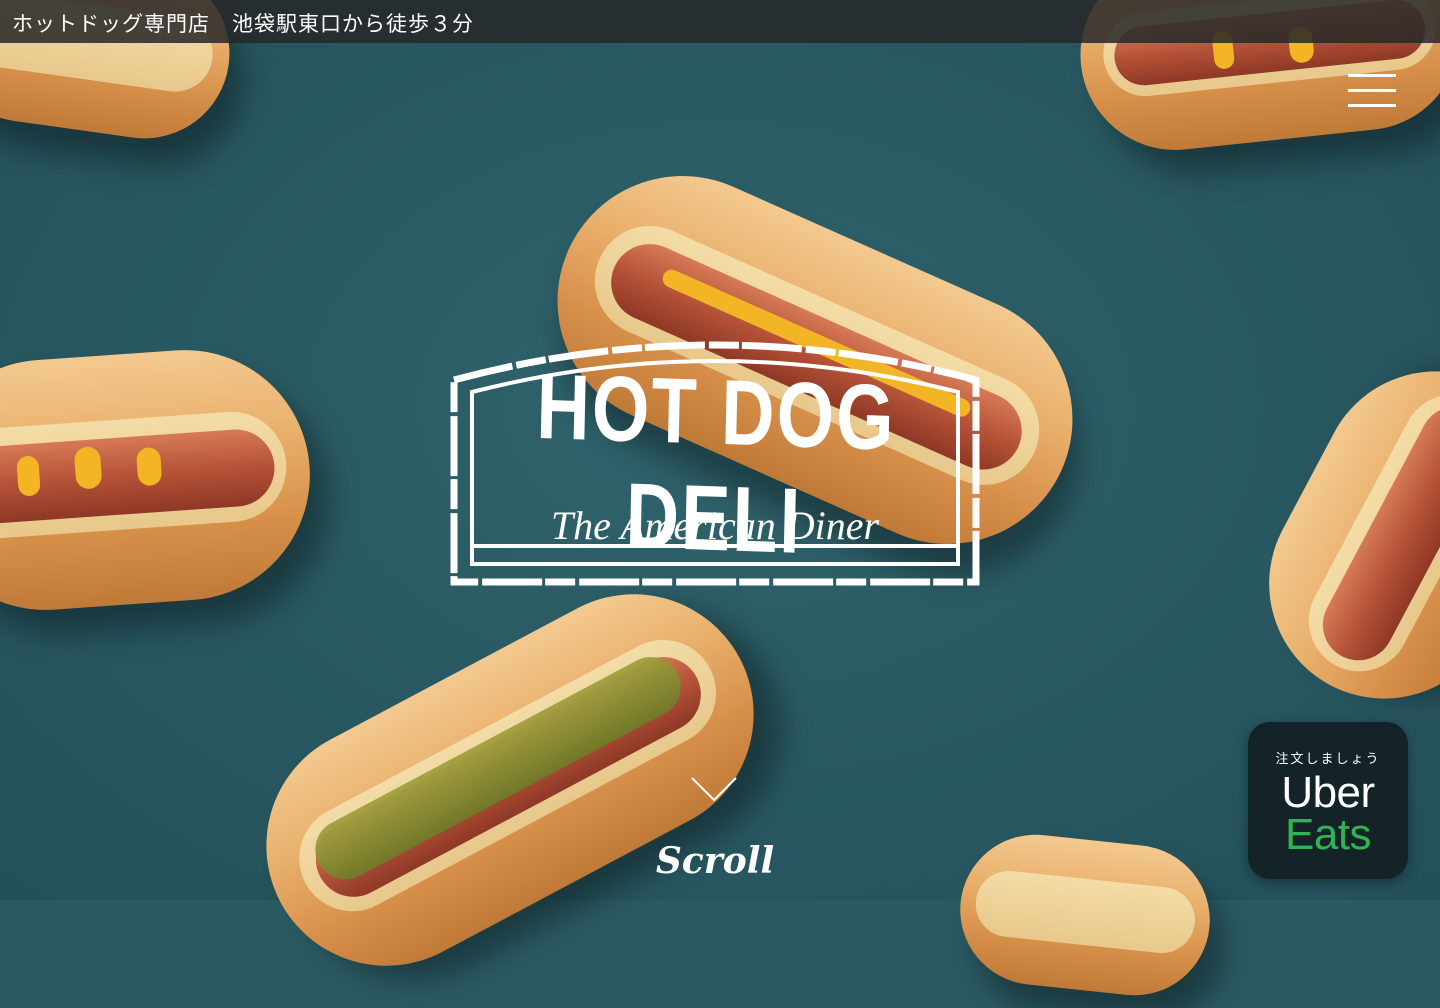 This screenshot has width=1440, height=1008. What do you see at coordinates (159, 480) in the screenshot?
I see `hotdog-image-left` at bounding box center [159, 480].